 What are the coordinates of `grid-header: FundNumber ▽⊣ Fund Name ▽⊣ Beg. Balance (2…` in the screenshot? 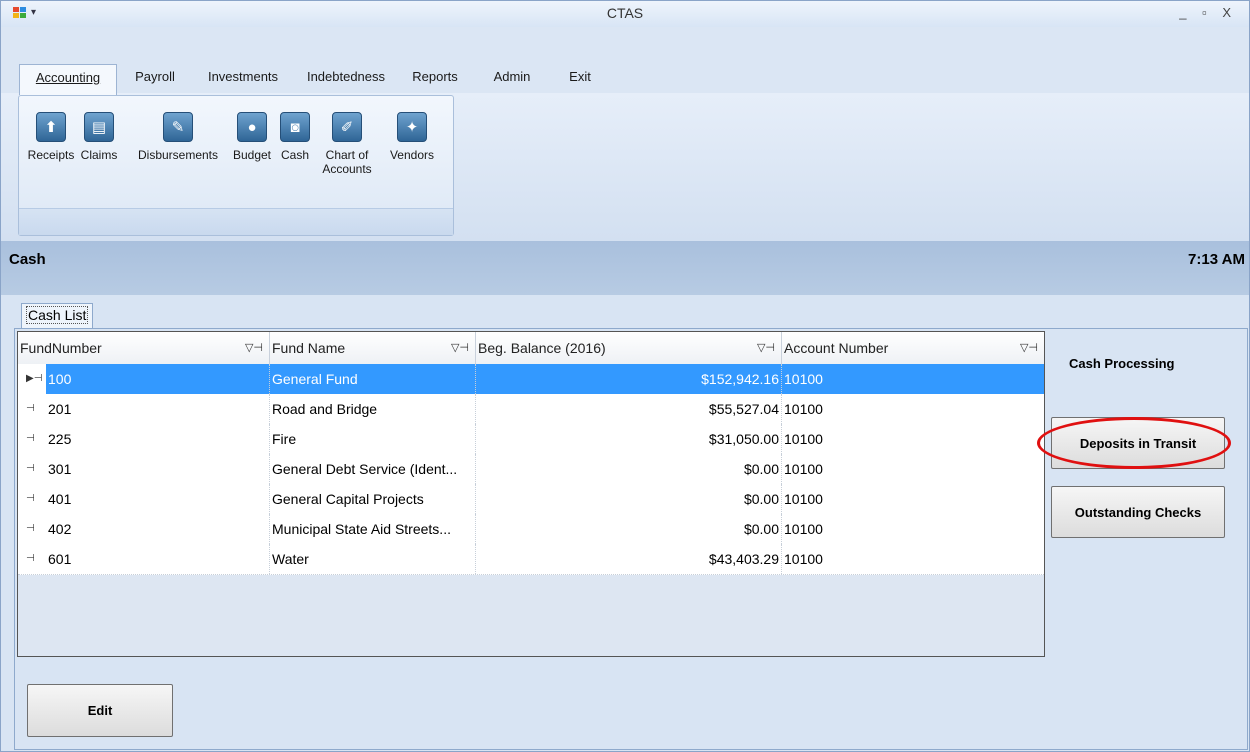 It's located at (531, 348).